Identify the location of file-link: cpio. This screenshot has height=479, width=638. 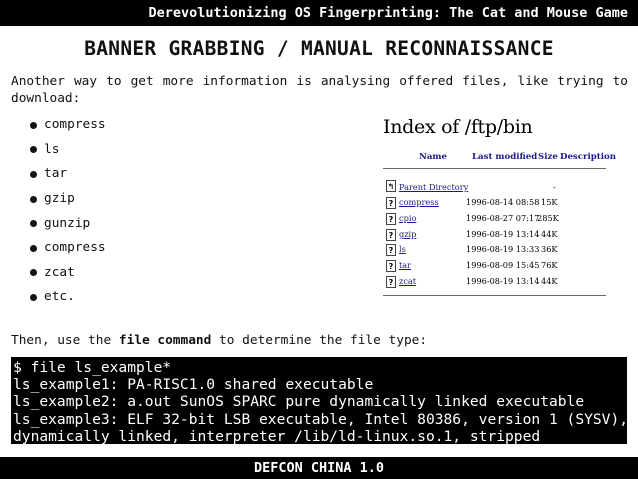
(407, 218).